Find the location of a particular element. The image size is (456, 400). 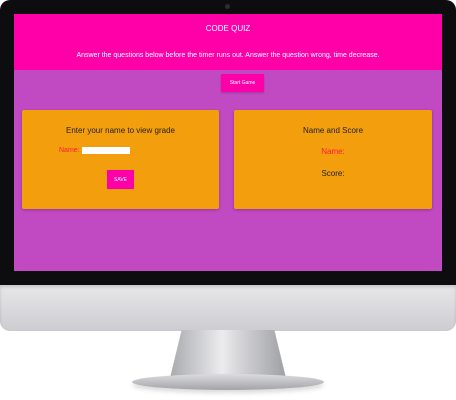

score-card: Name and Score Name: Score: is located at coordinates (333, 159).